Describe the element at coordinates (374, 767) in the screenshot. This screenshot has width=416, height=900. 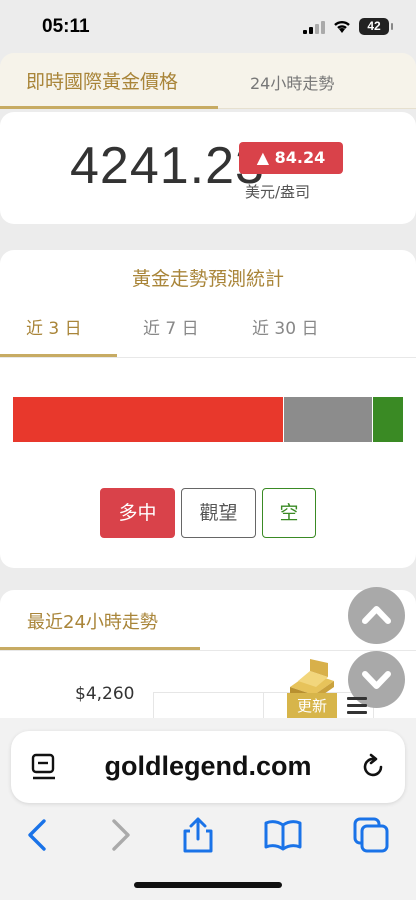
I see `reload-icon` at that location.